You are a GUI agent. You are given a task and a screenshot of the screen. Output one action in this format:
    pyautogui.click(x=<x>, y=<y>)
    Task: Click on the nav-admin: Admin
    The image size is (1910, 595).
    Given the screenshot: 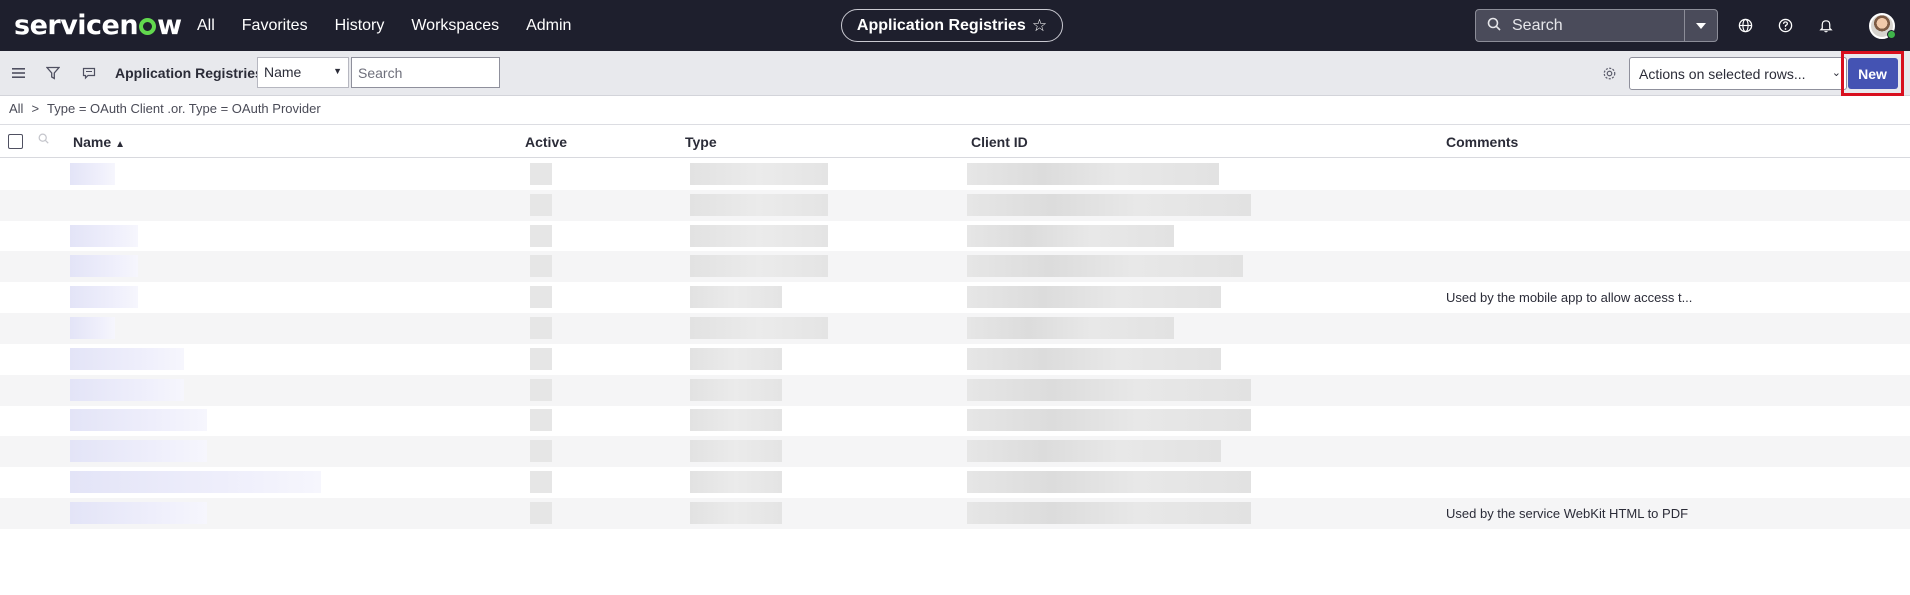 What is the action you would take?
    pyautogui.click(x=548, y=26)
    